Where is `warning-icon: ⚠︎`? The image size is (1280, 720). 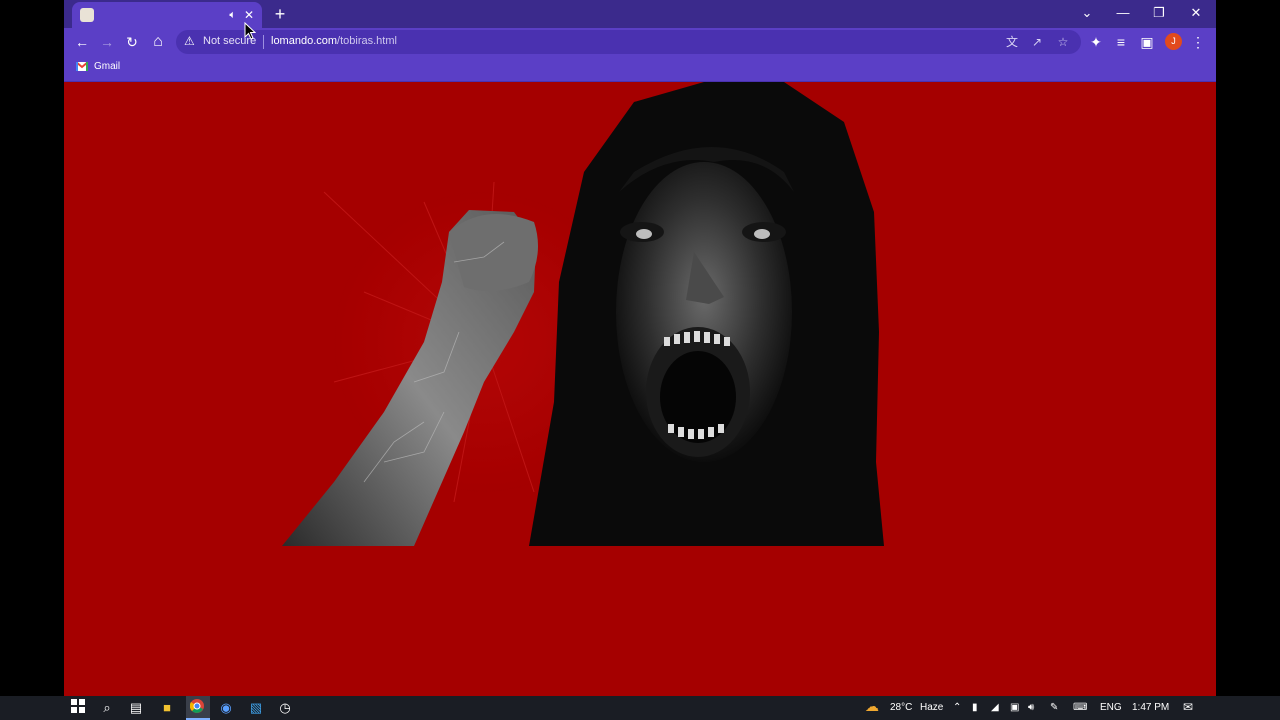 warning-icon: ⚠︎ is located at coordinates (189, 41).